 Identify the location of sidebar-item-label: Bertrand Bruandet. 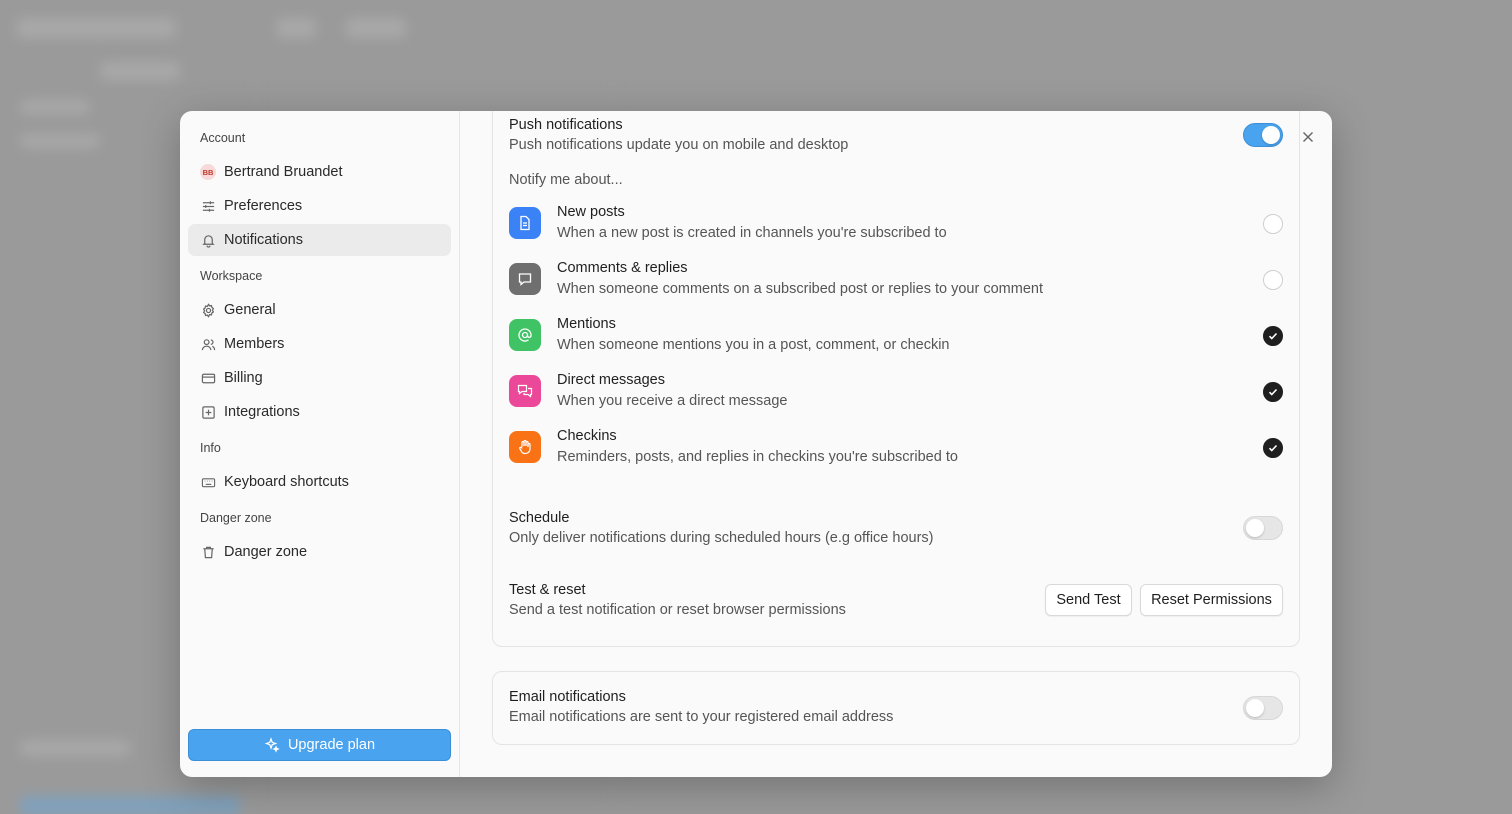
(283, 172).